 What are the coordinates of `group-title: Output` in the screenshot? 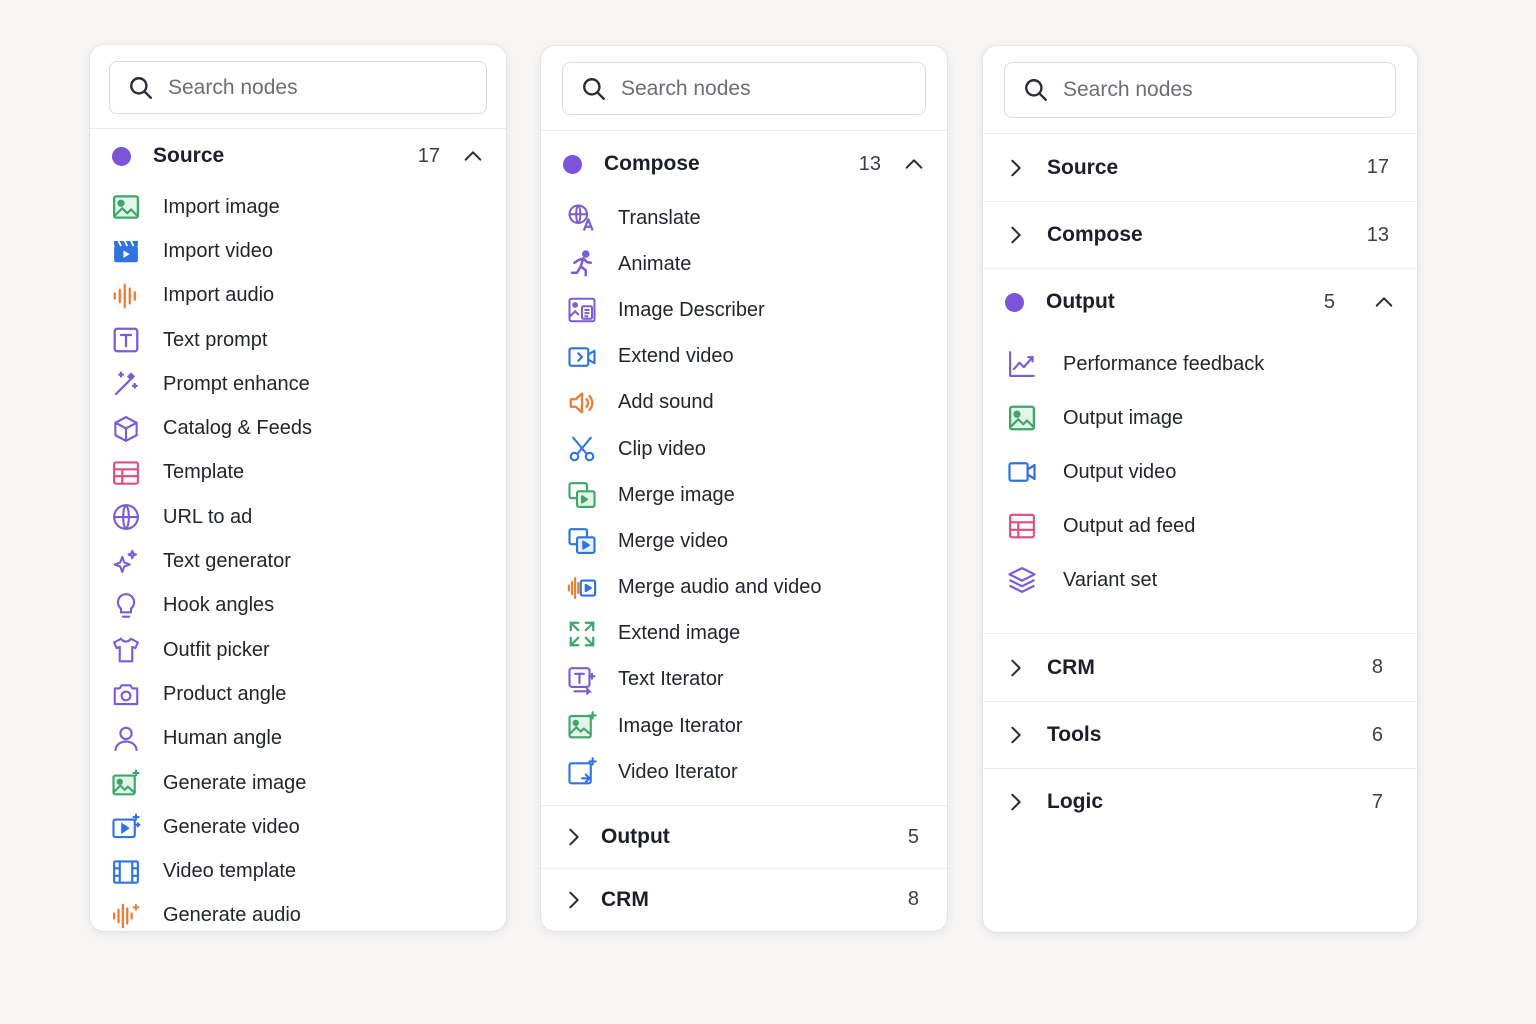 It's located at (1080, 301).